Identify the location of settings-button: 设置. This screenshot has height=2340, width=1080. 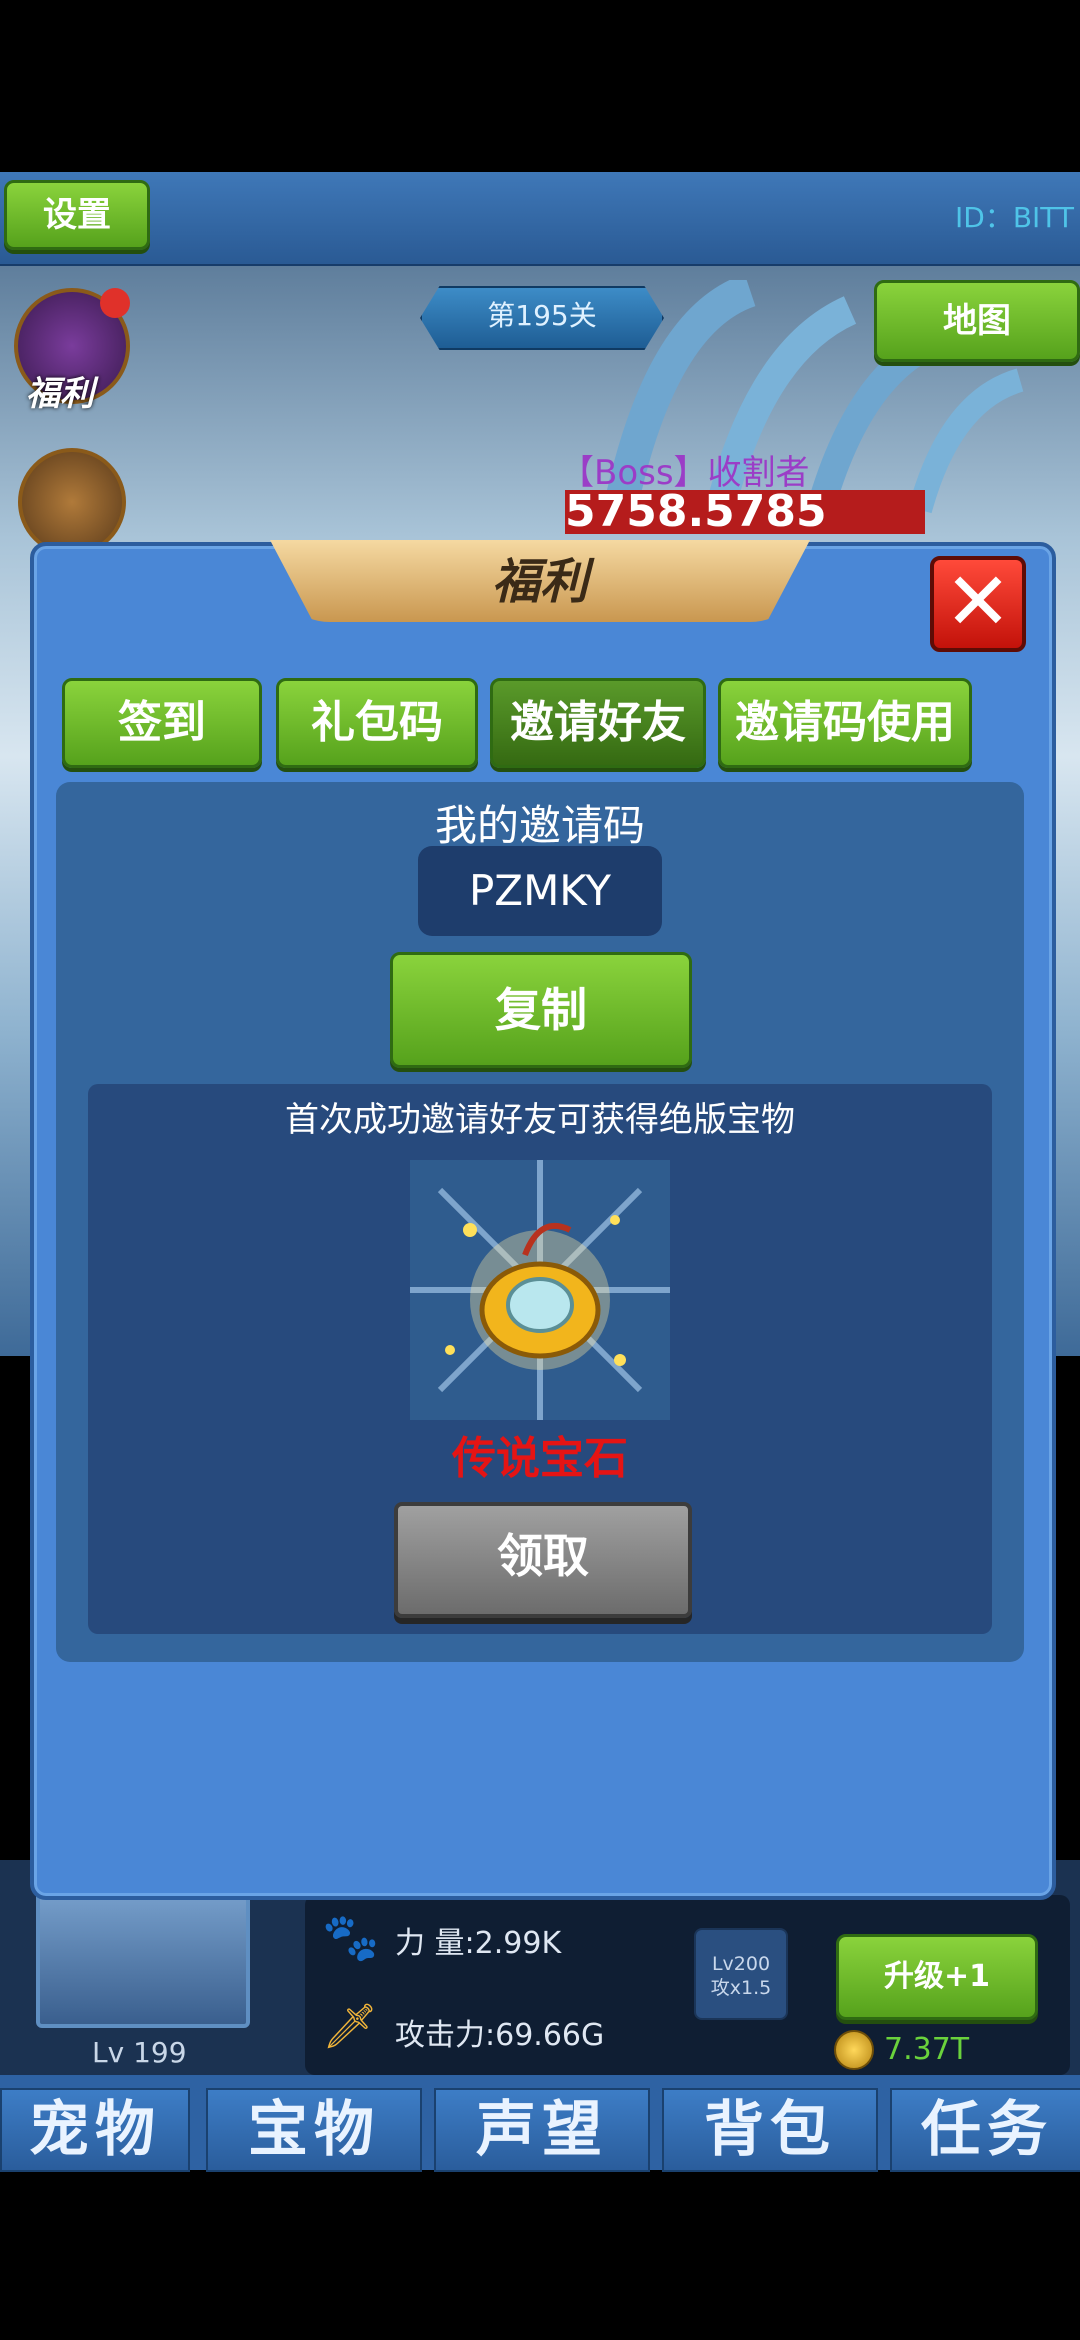
(77, 215).